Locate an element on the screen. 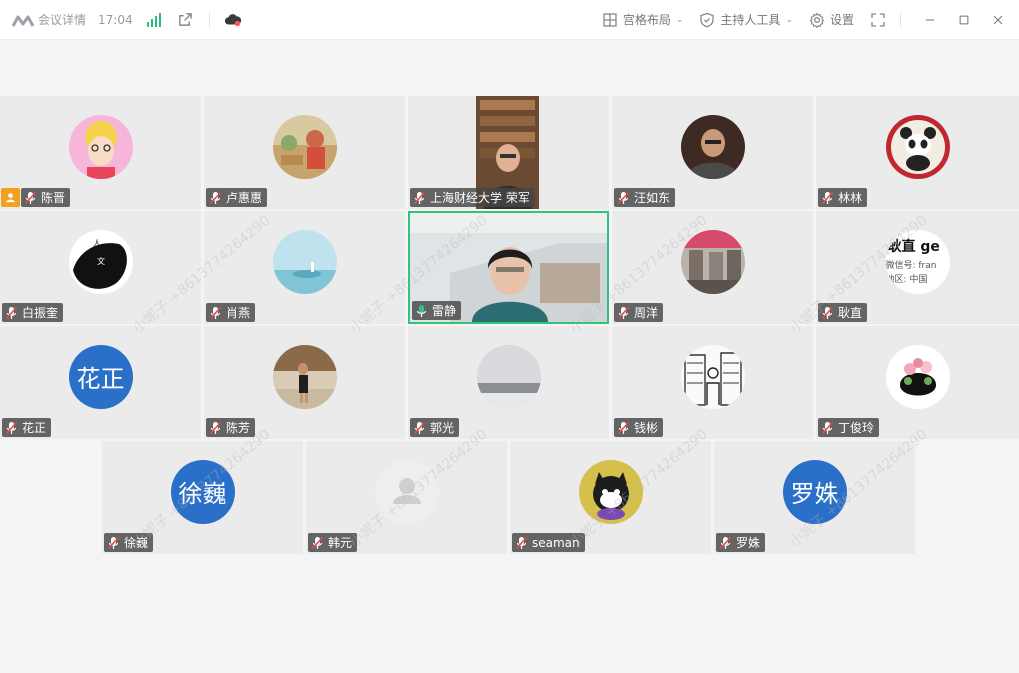 Image resolution: width=1019 pixels, height=673 pixels. participant-nametag: 郭光 is located at coordinates (435, 427).